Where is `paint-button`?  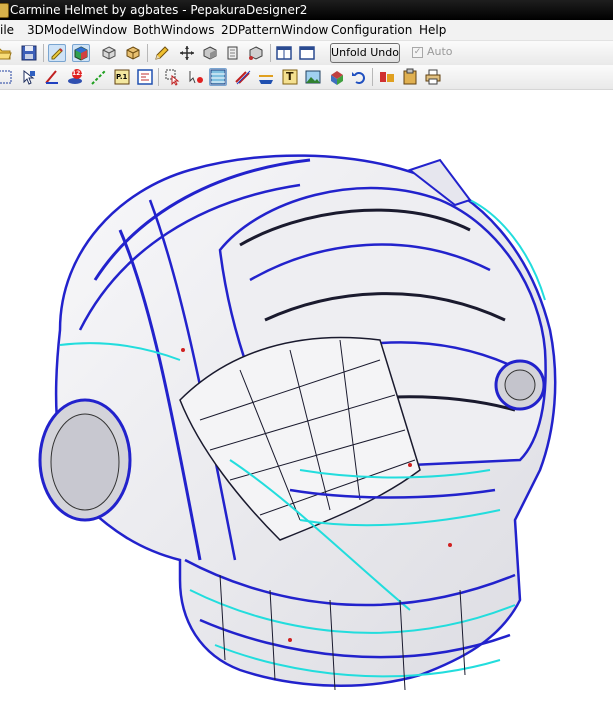 paint-button is located at coordinates (337, 77).